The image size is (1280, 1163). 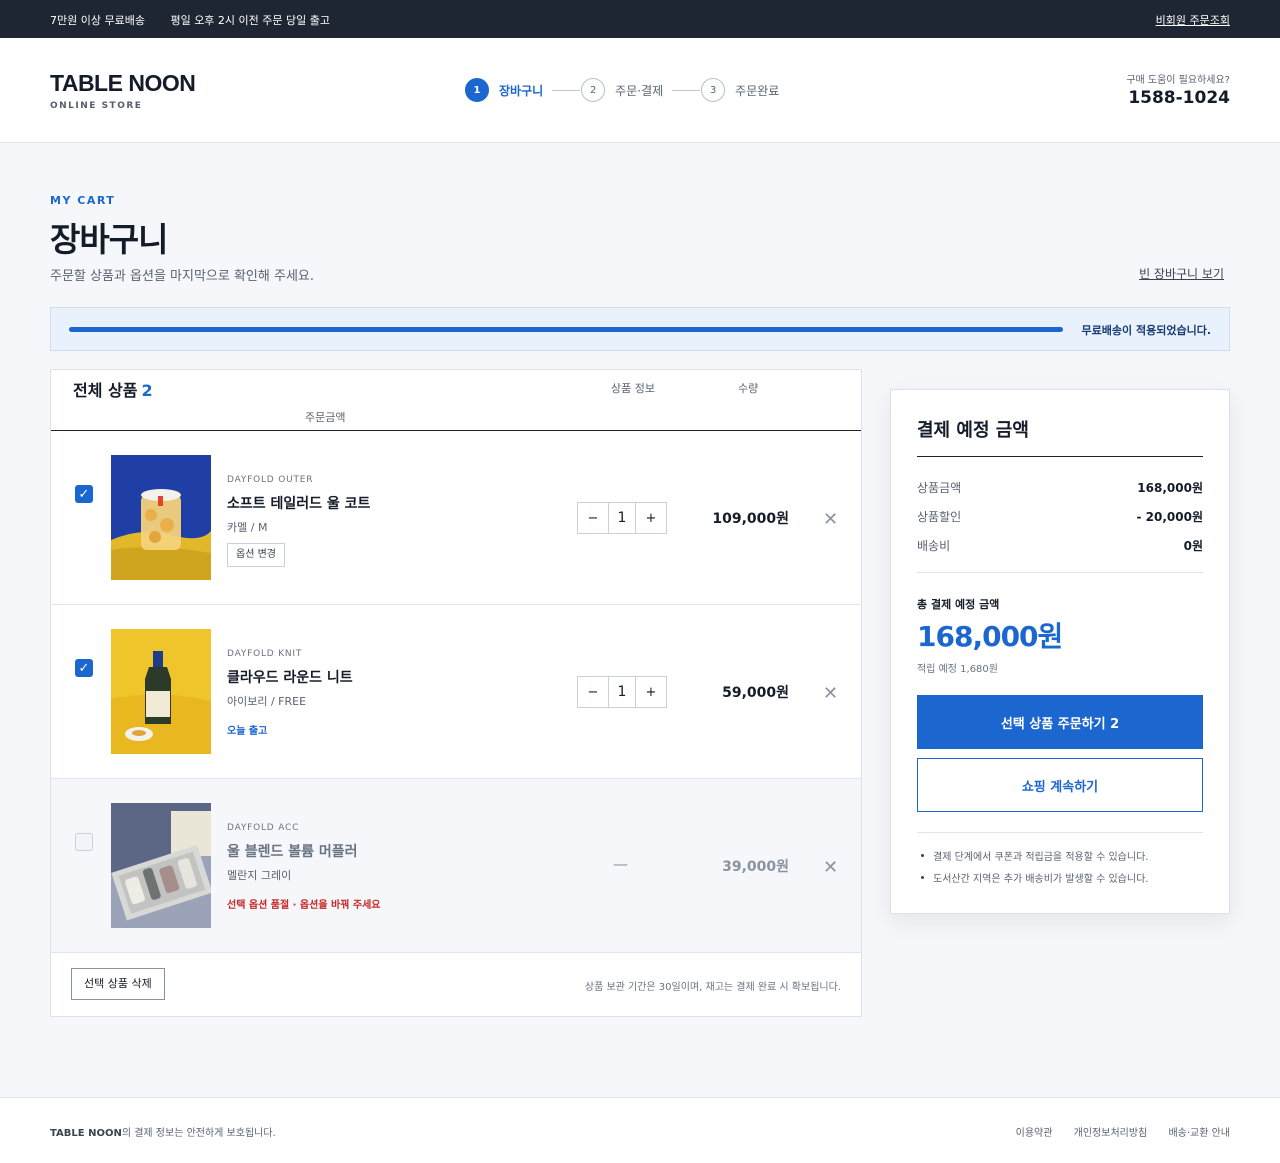 I want to click on page-description: 주문할 상품과 옵션을 마지막으로 확인해 주세요., so click(x=182, y=276).